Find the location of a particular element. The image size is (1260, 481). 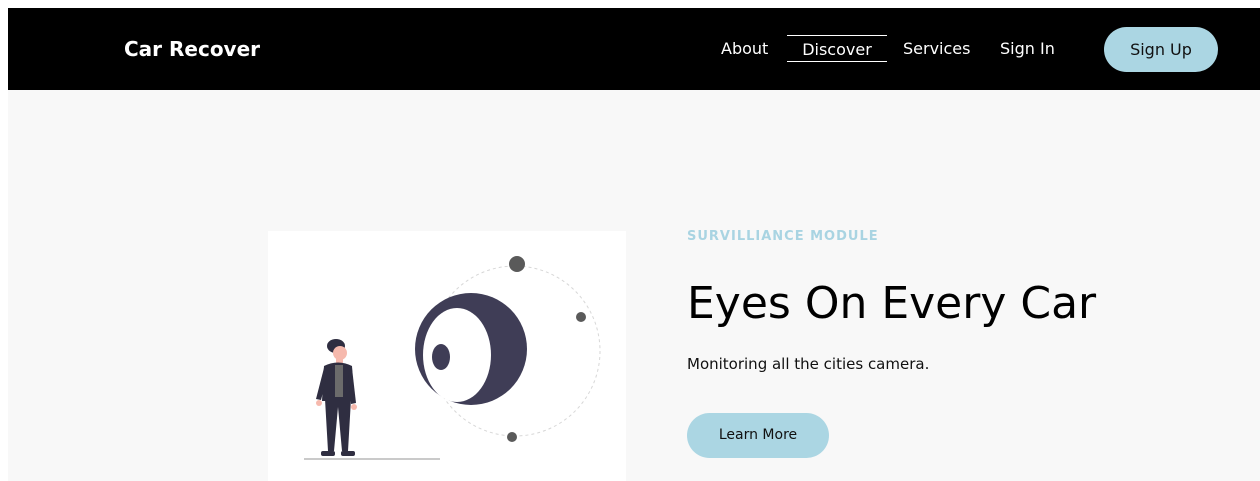

page-top-strip is located at coordinates (630, 4).